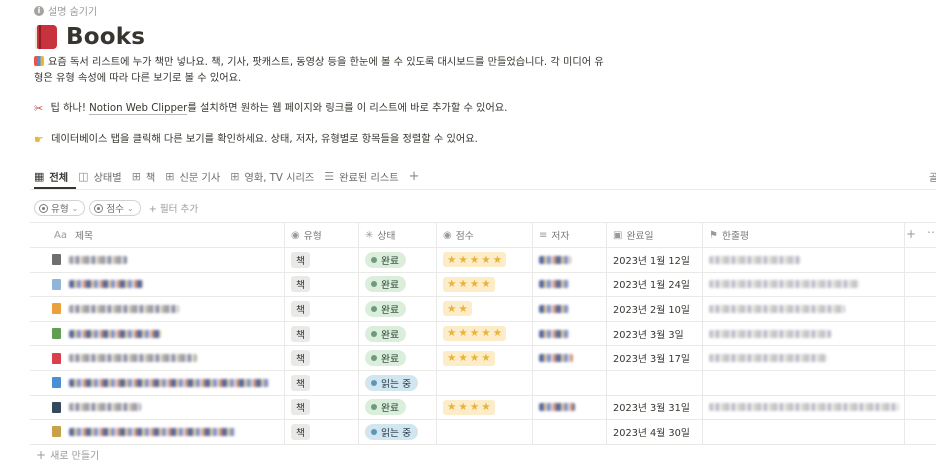 Image resolution: width=936 pixels, height=474 pixels. I want to click on pointing-hand-icon: ☛, so click(39, 139).